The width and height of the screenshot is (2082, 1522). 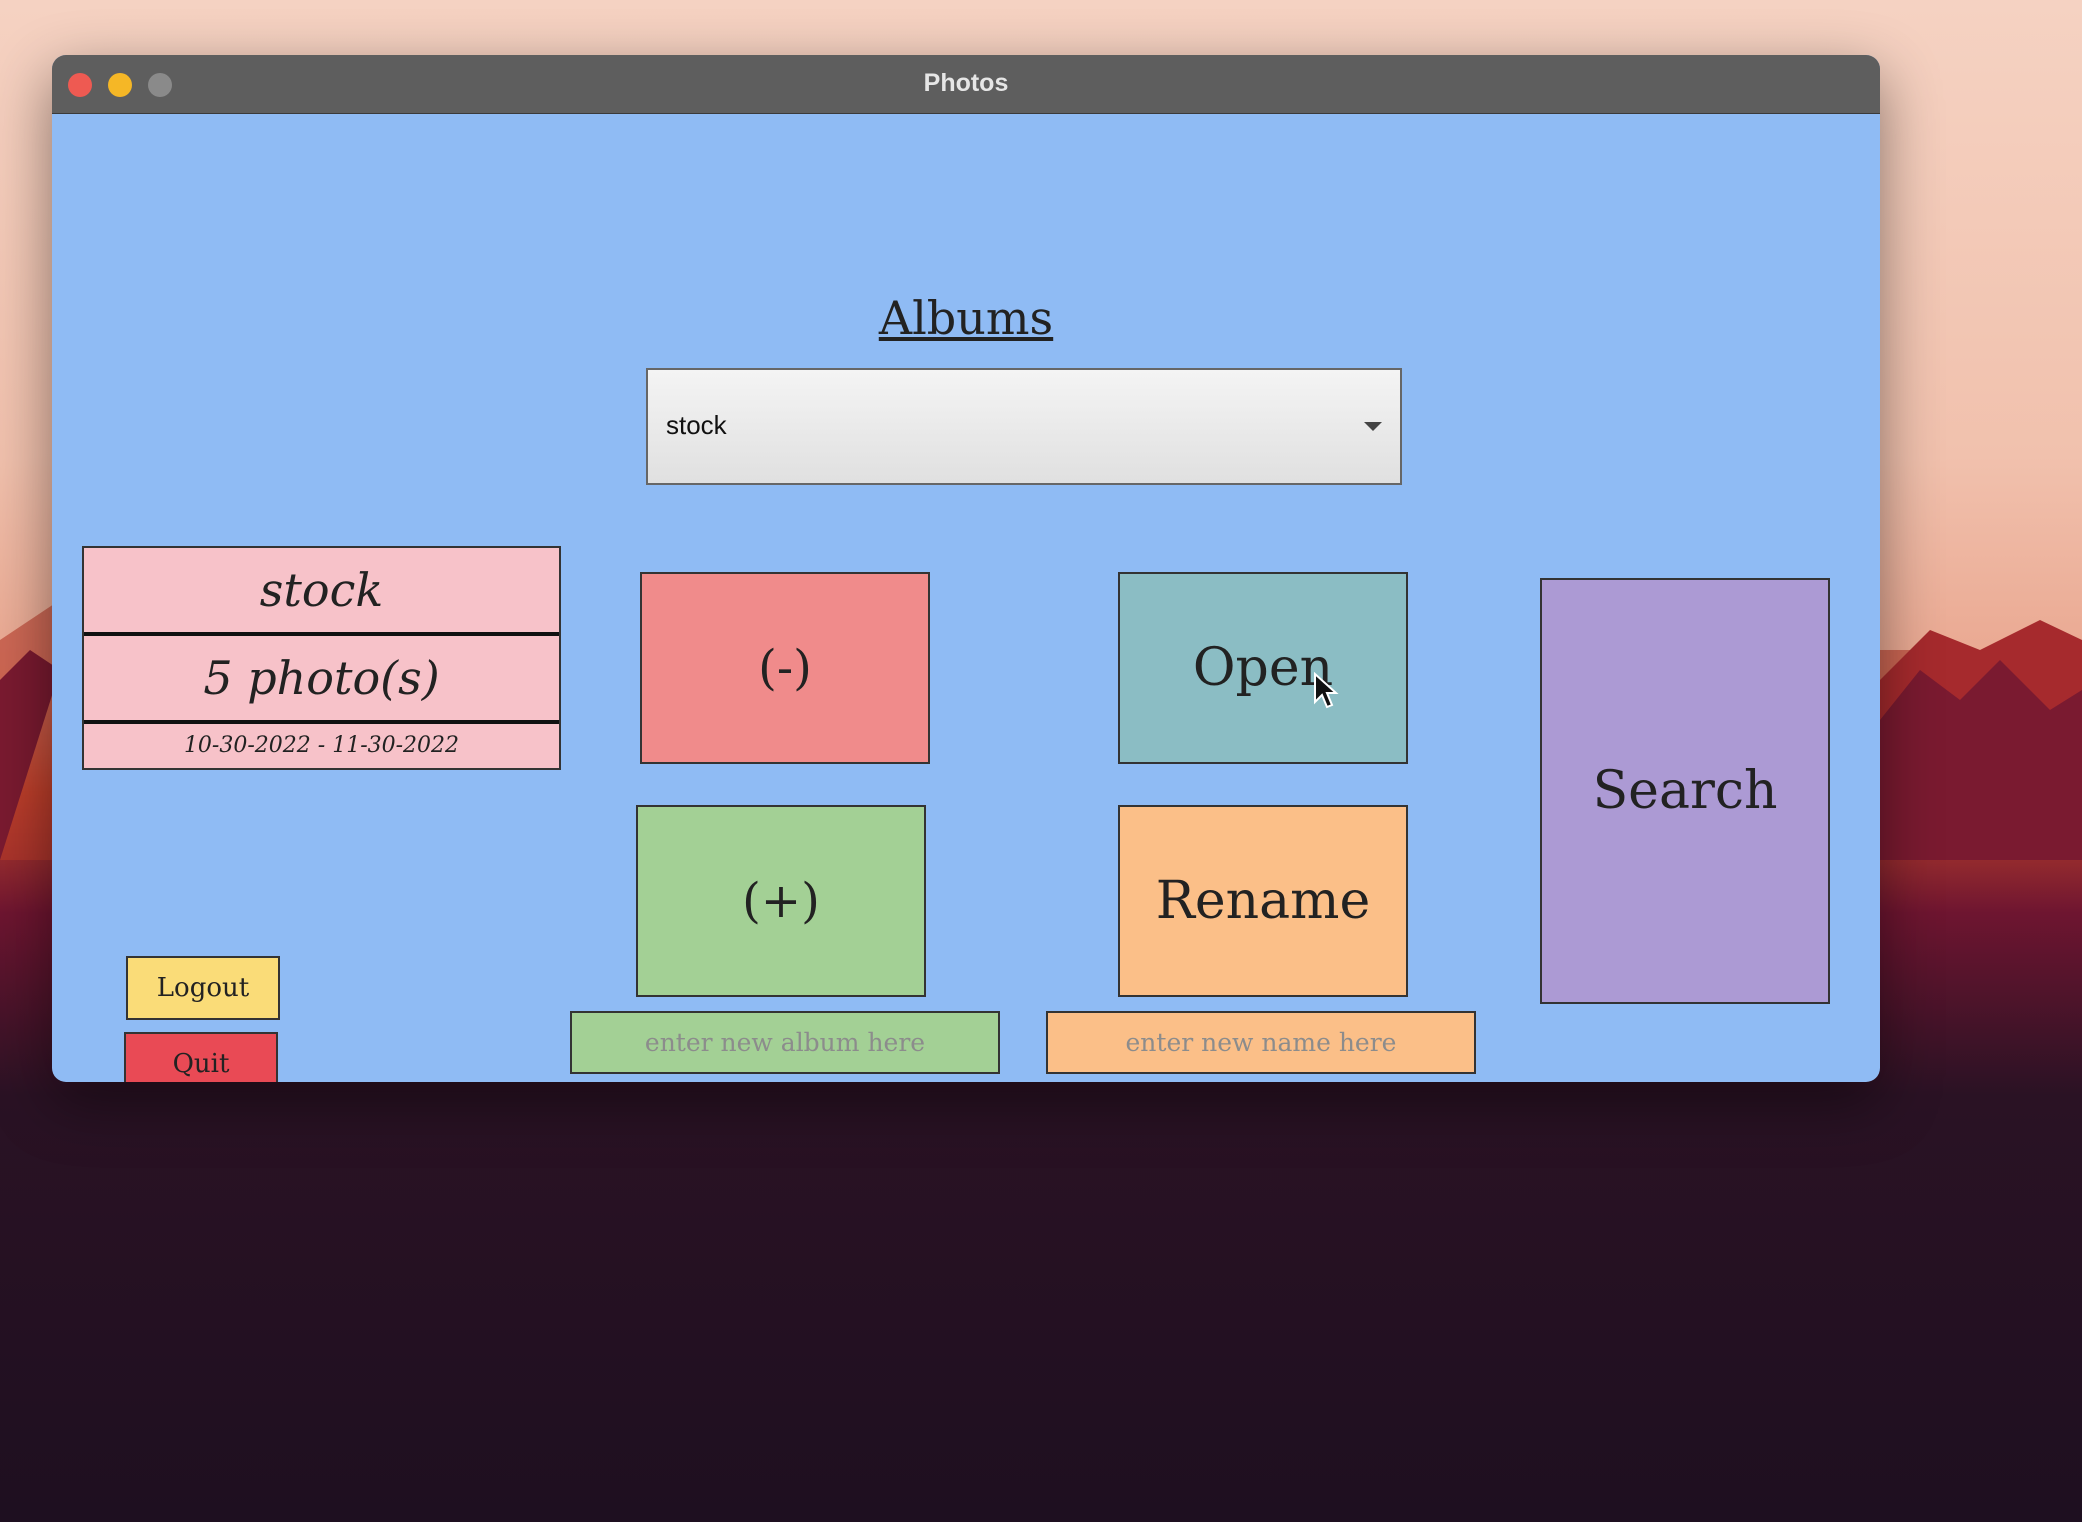 I want to click on album-info-card: stock 5 photo(s) 10-30-2022 - 11-30-2022, so click(x=321, y=658).